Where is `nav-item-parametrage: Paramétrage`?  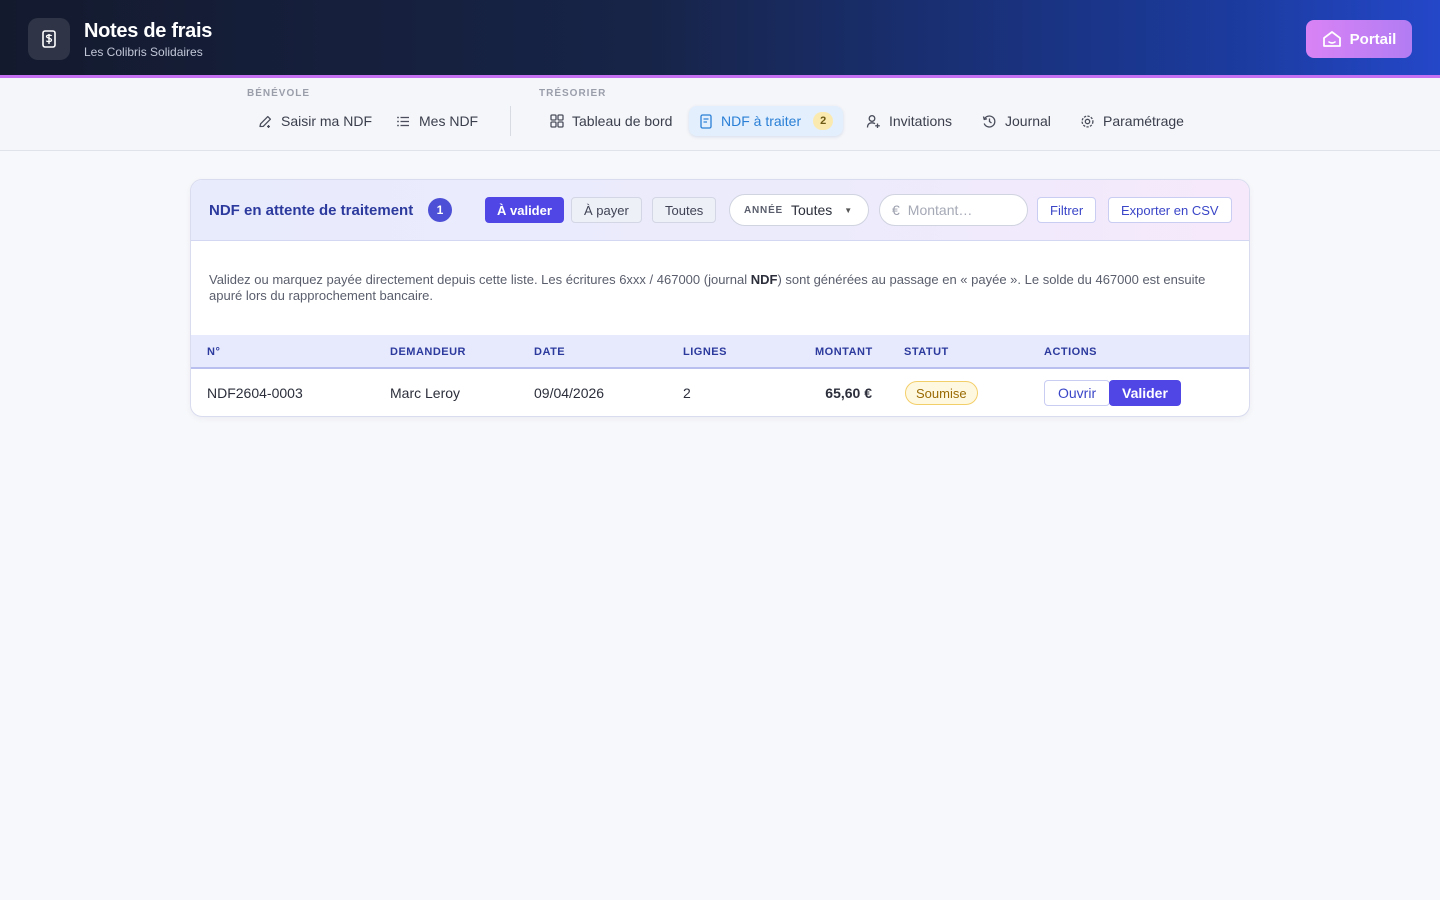
nav-item-parametrage: Paramétrage is located at coordinates (1132, 121).